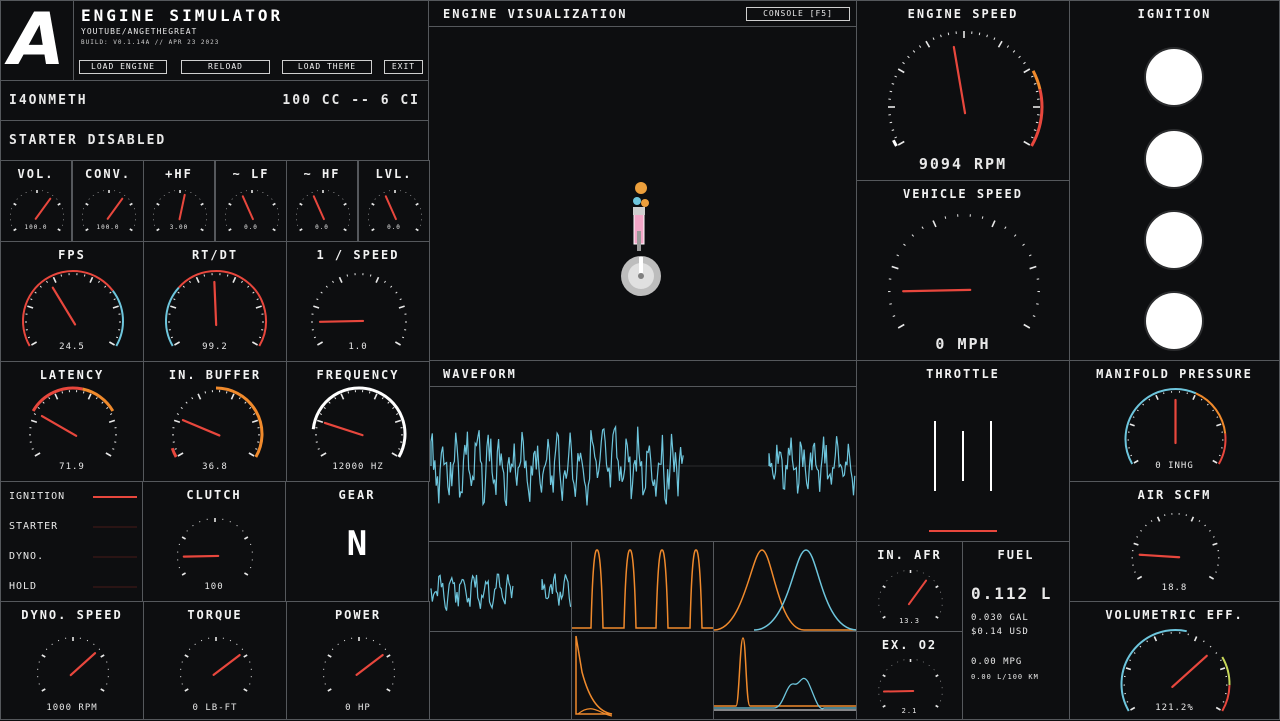 The height and width of the screenshot is (721, 1280). I want to click on clutch-panel: CLUTCH100, so click(214, 541).